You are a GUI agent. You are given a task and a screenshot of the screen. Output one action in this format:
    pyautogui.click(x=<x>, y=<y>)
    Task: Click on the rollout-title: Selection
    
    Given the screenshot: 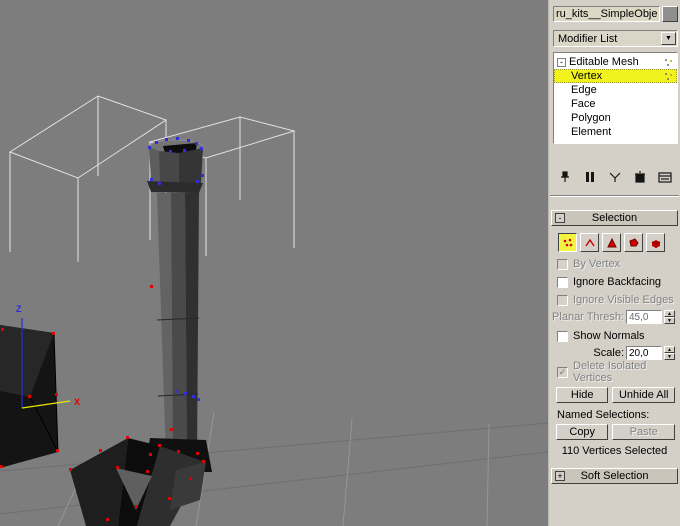 What is the action you would take?
    pyautogui.click(x=614, y=218)
    